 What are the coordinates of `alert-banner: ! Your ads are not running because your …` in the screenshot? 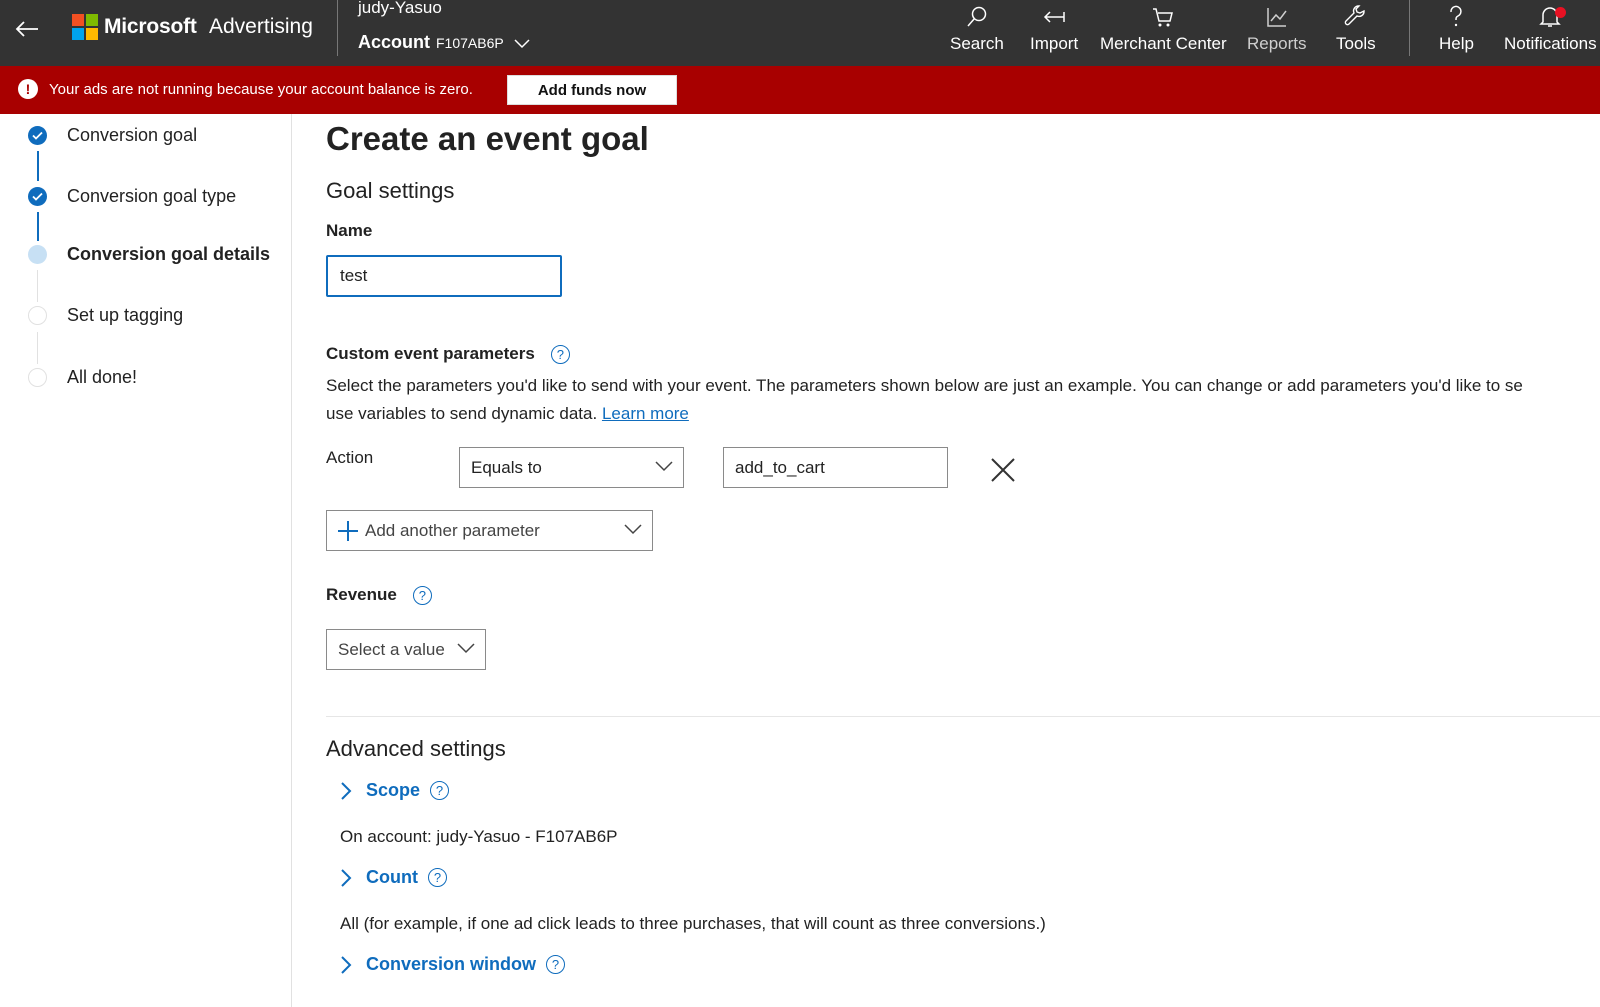 It's located at (800, 90).